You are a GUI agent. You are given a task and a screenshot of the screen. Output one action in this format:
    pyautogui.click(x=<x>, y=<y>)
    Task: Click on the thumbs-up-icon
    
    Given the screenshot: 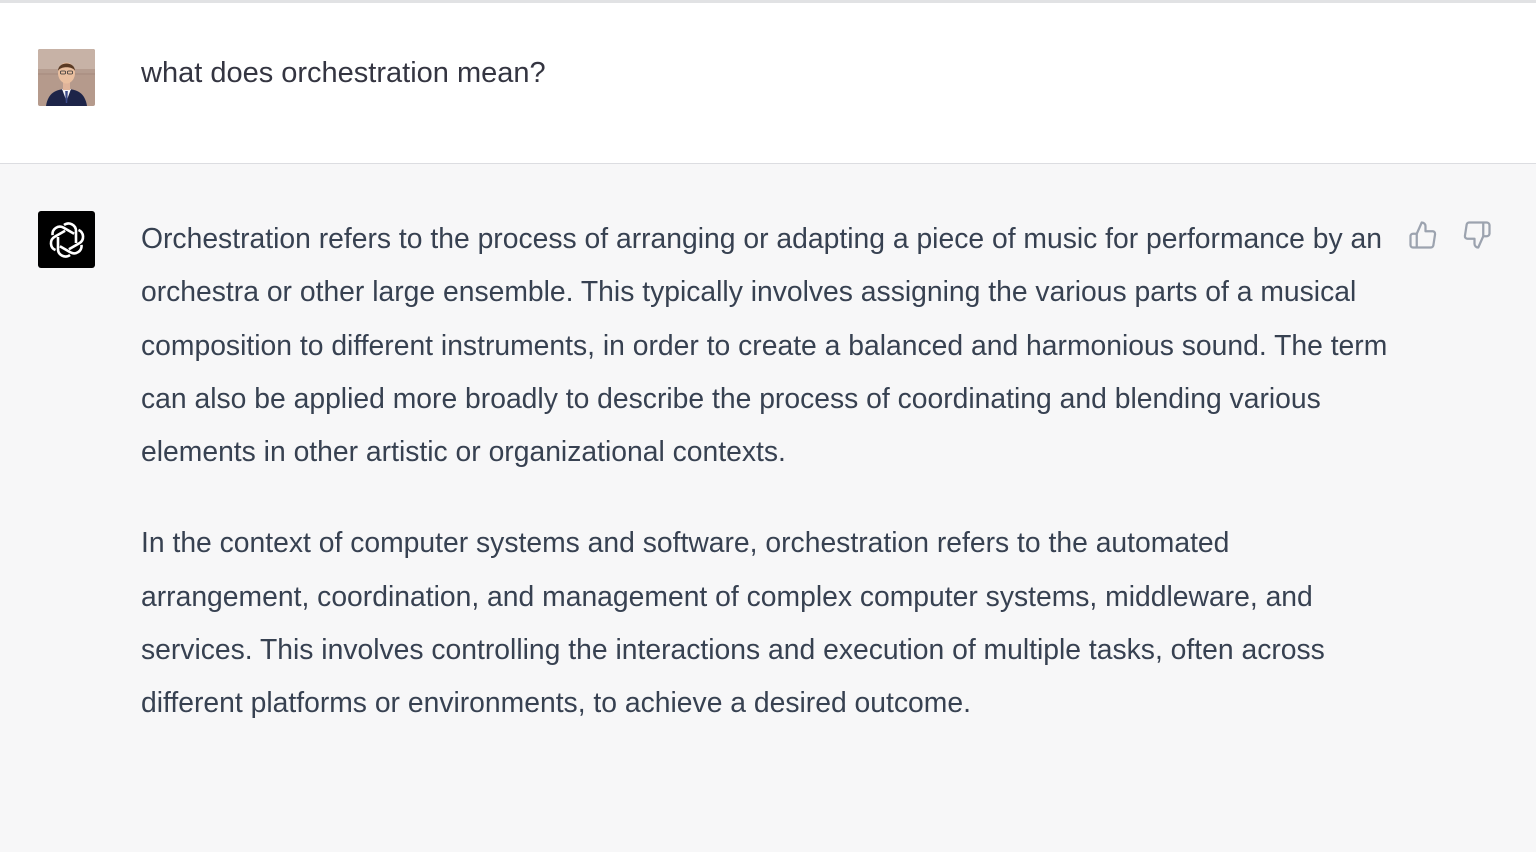 What is the action you would take?
    pyautogui.click(x=1423, y=235)
    